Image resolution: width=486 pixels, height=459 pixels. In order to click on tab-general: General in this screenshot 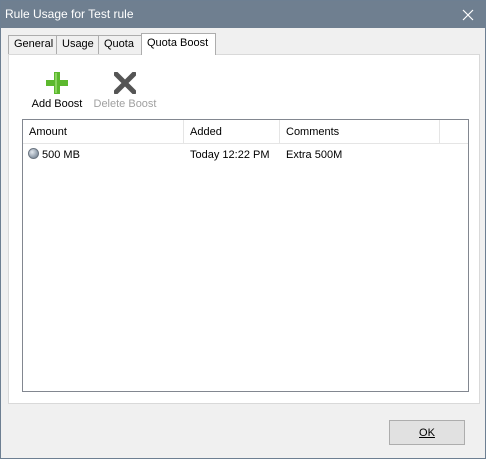, I will do `click(32, 44)`.